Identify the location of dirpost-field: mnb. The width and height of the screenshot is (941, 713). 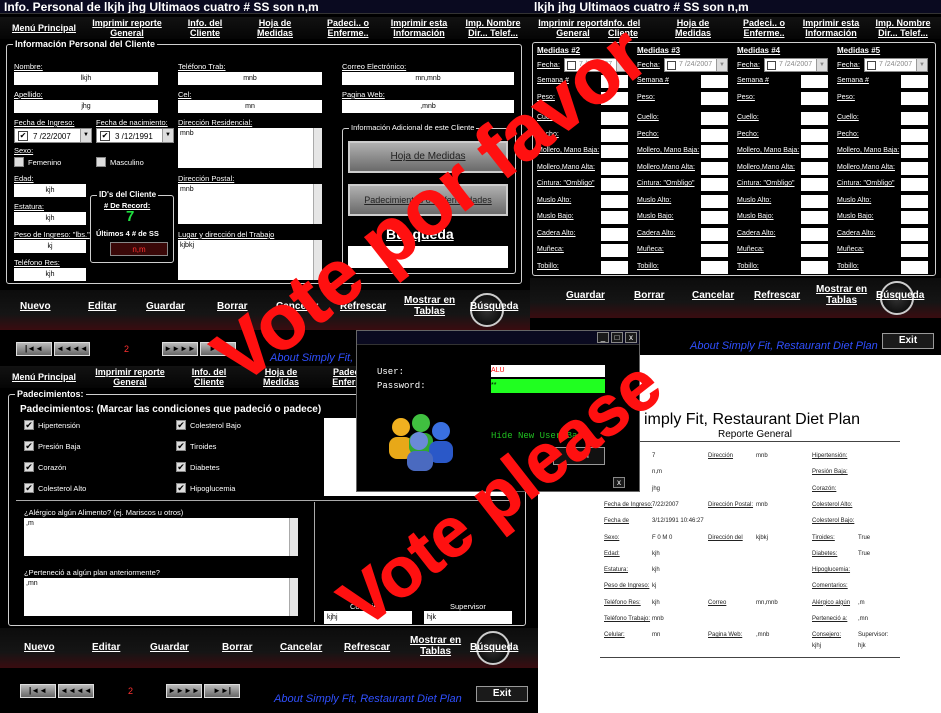
(250, 204).